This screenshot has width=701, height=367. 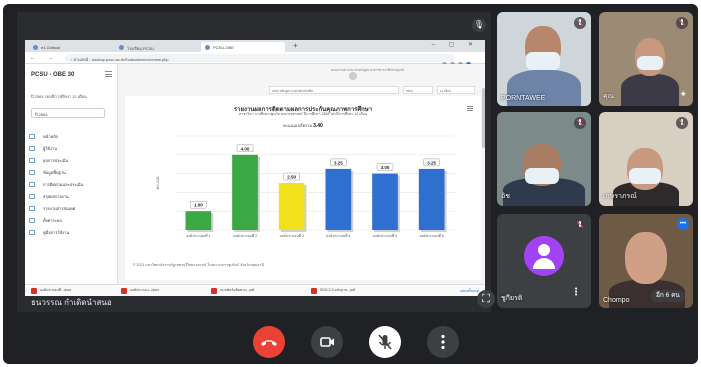 I want to click on y-axis-label: คะแนน, so click(x=157, y=182).